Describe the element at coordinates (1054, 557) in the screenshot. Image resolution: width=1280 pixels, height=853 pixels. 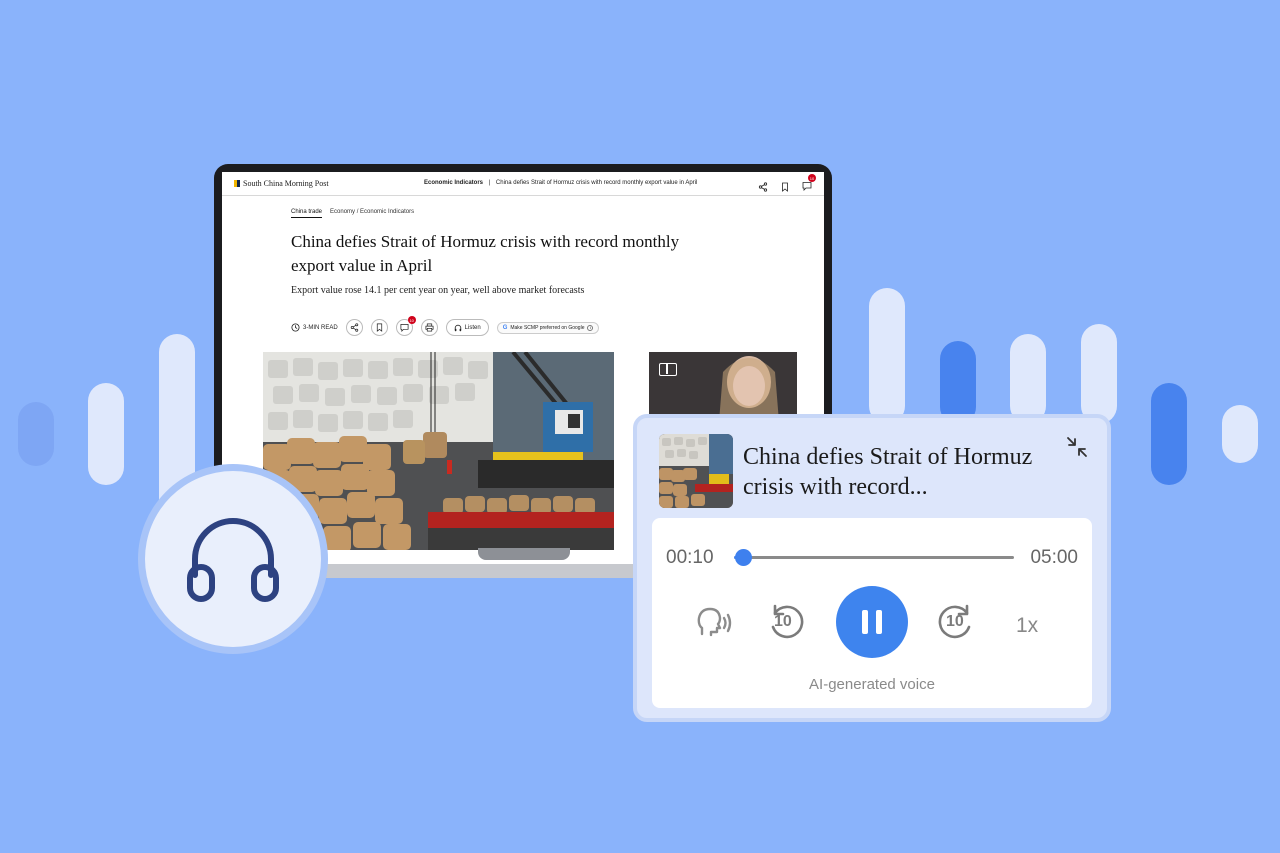
I see `total-time: 05:00` at that location.